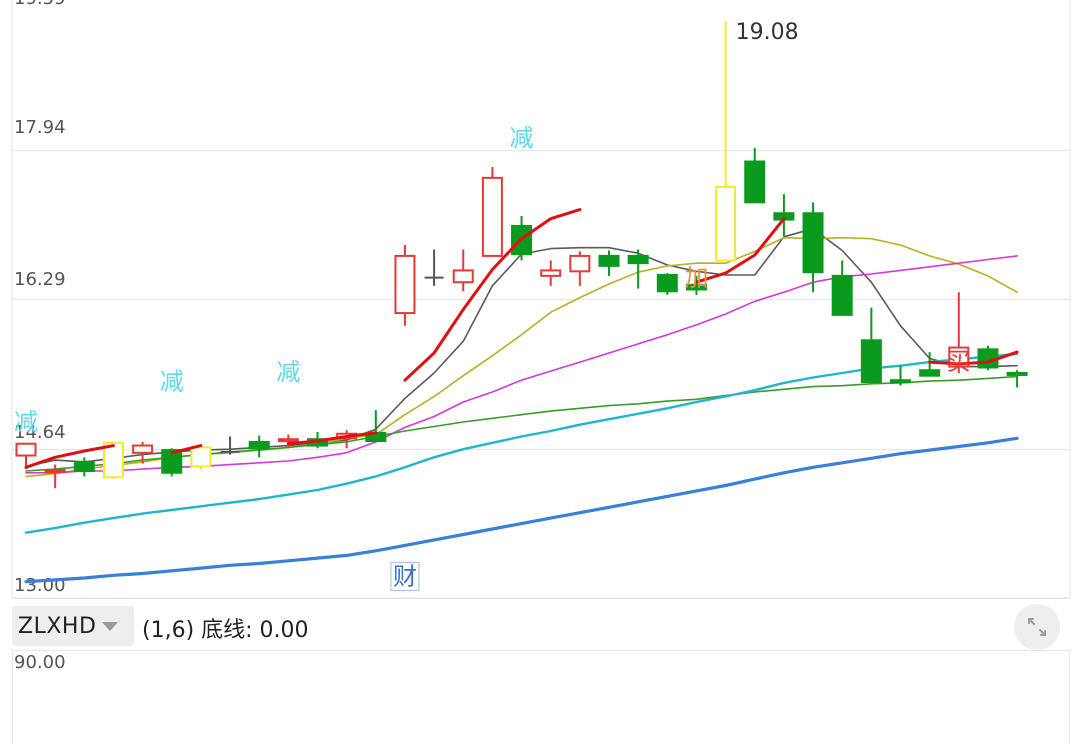  What do you see at coordinates (57, 626) in the screenshot?
I see `indicator-name: ZLXHD` at bounding box center [57, 626].